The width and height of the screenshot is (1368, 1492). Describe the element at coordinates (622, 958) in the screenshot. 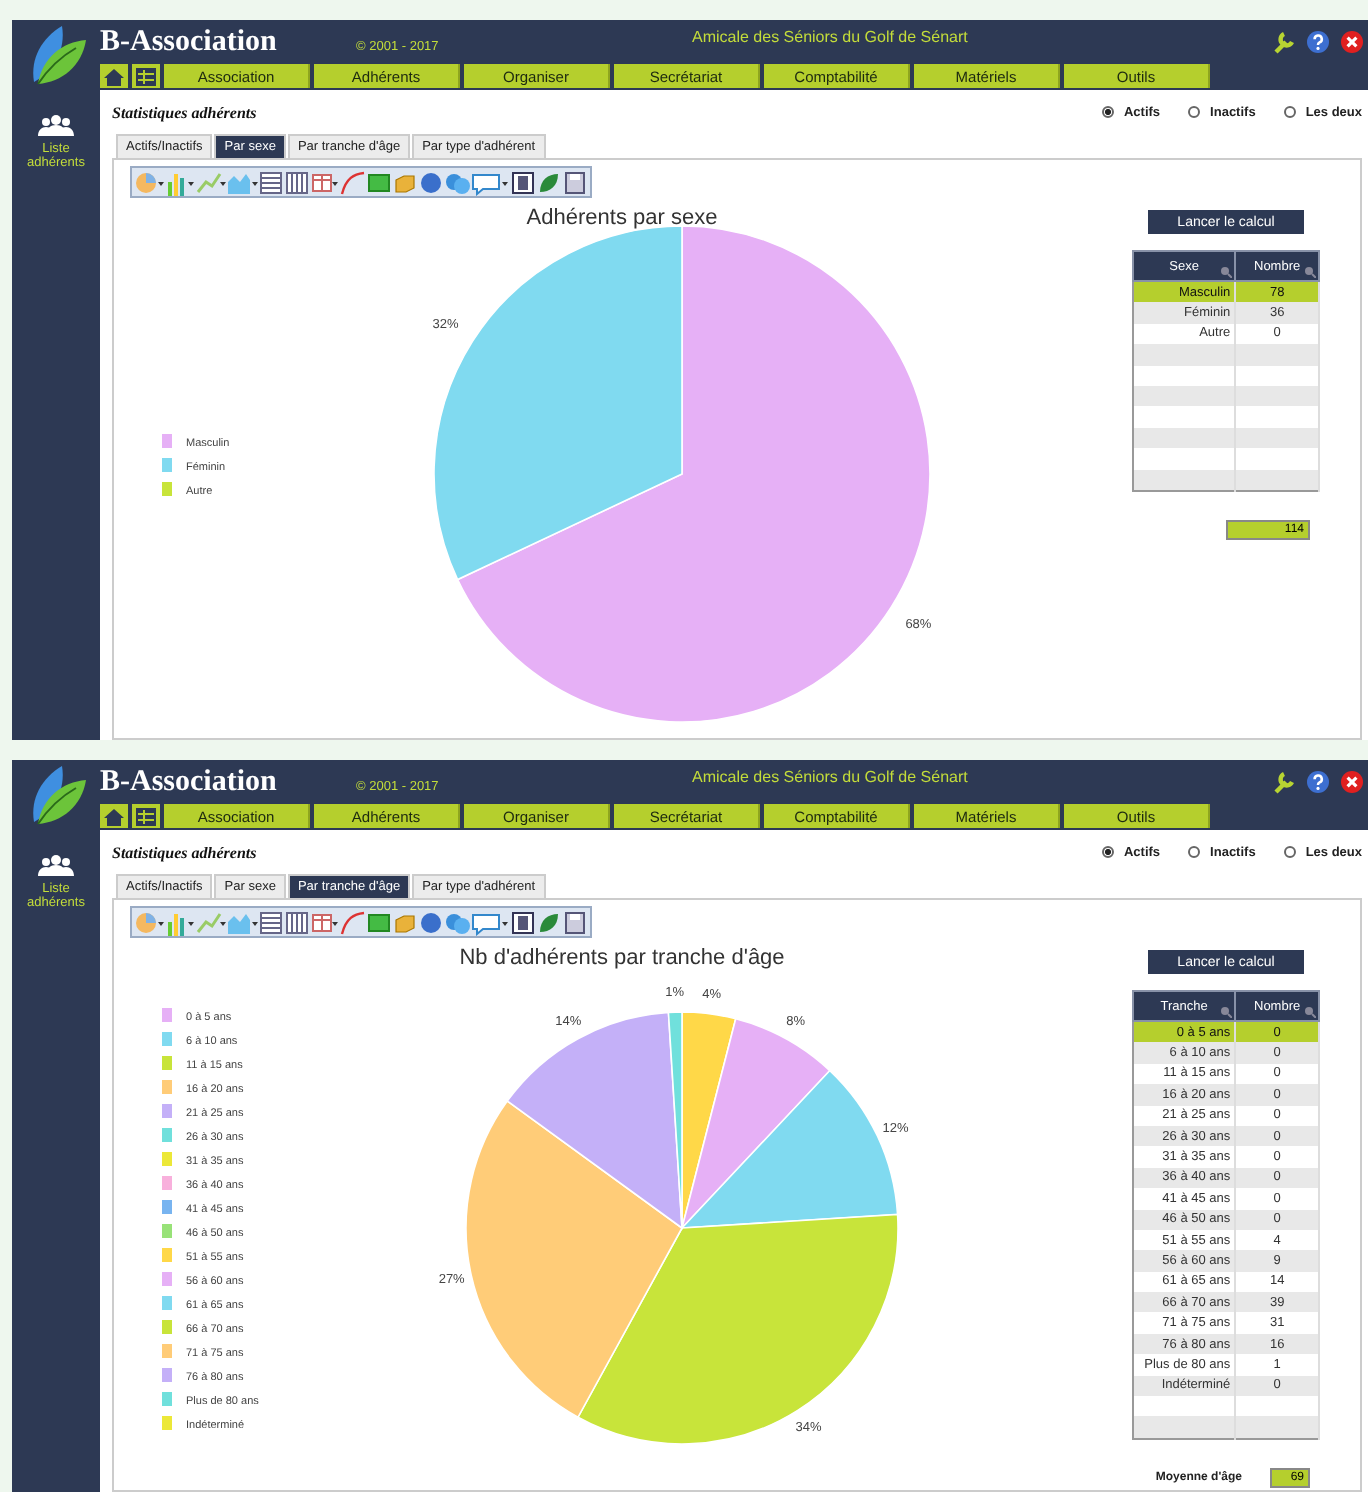

I see `chart-title: Nb d'adhérents par tranche d'âge` at that location.